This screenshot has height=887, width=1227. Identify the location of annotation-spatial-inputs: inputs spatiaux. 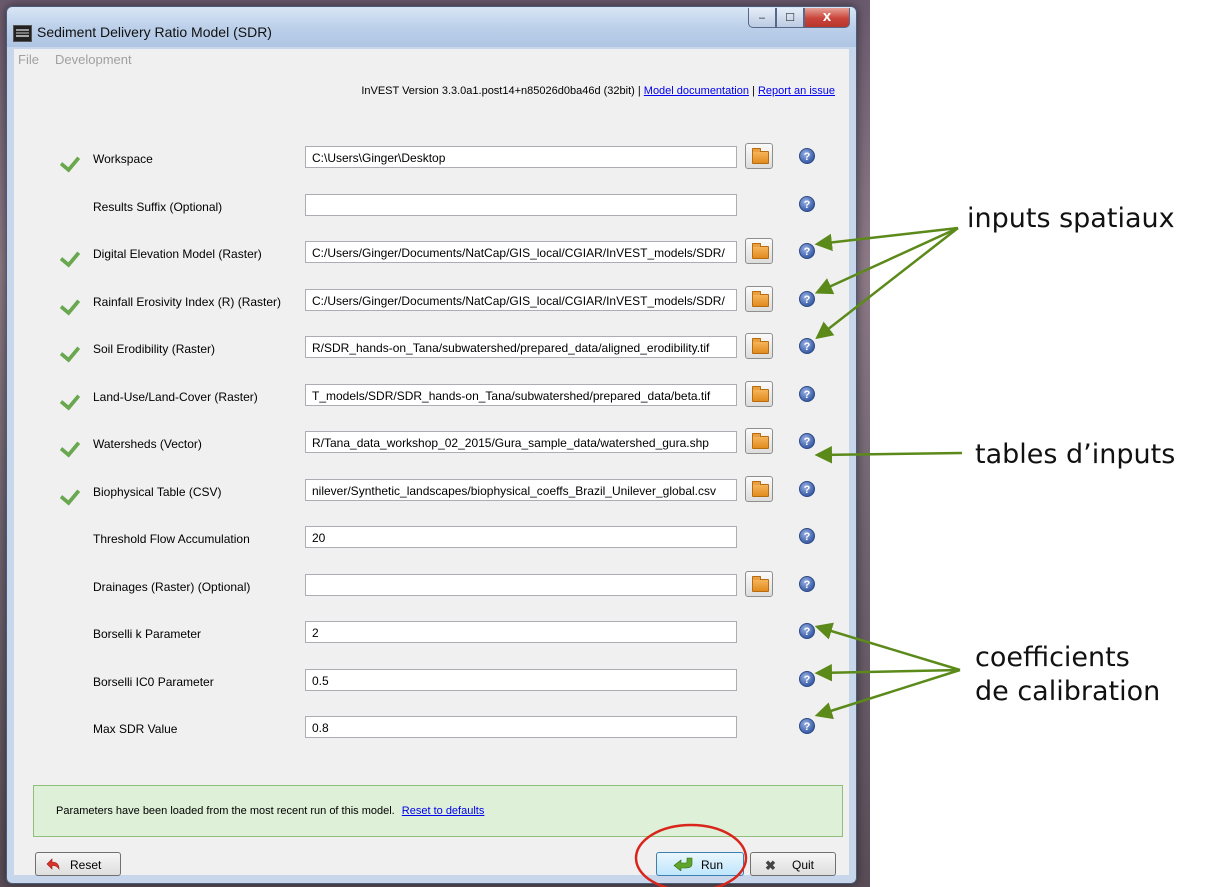
(1071, 218).